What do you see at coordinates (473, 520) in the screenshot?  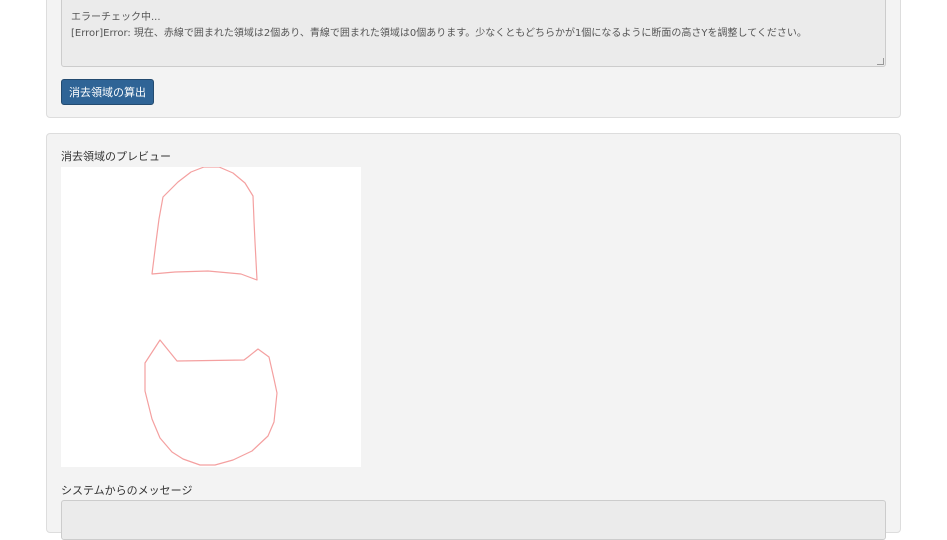 I see `system-message-textarea` at bounding box center [473, 520].